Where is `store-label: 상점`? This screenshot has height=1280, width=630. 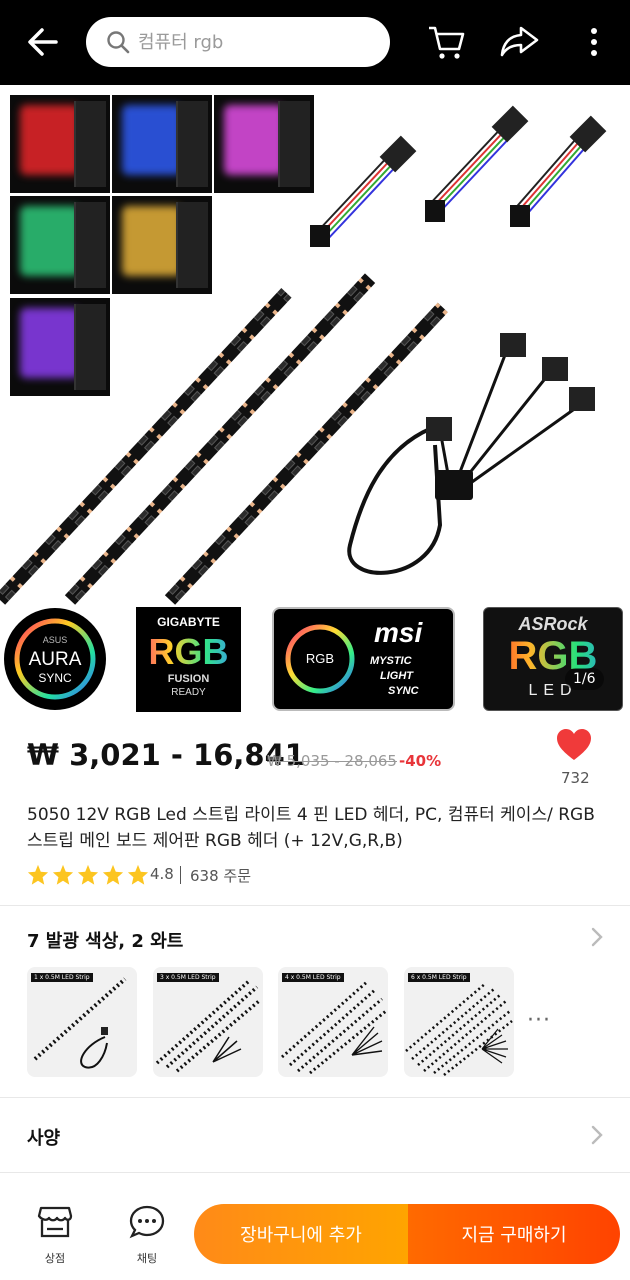 store-label: 상점 is located at coordinates (55, 1258).